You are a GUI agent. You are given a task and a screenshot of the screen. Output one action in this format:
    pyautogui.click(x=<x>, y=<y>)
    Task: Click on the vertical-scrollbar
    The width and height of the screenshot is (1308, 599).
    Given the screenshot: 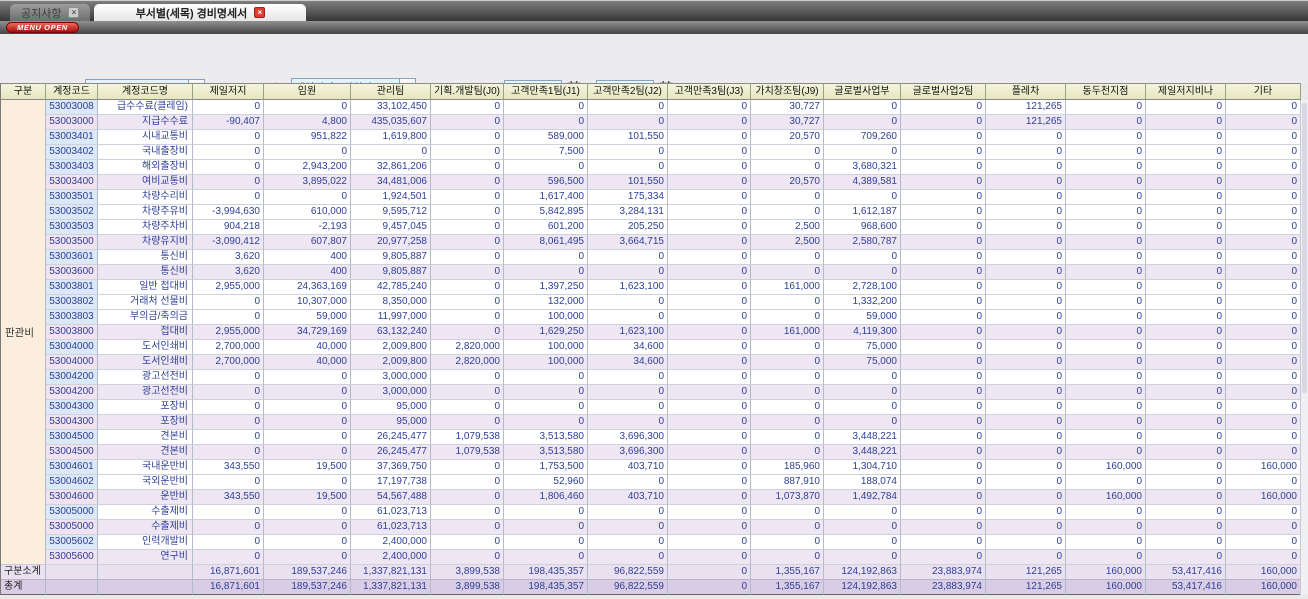 What is the action you would take?
    pyautogui.click(x=1304, y=347)
    